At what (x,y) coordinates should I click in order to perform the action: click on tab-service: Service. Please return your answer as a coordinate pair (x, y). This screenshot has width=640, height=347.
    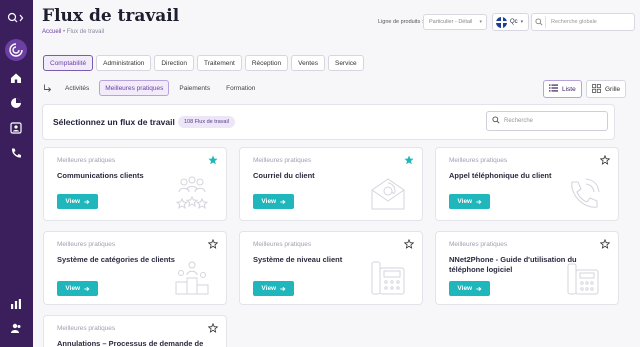
    Looking at the image, I should click on (345, 63).